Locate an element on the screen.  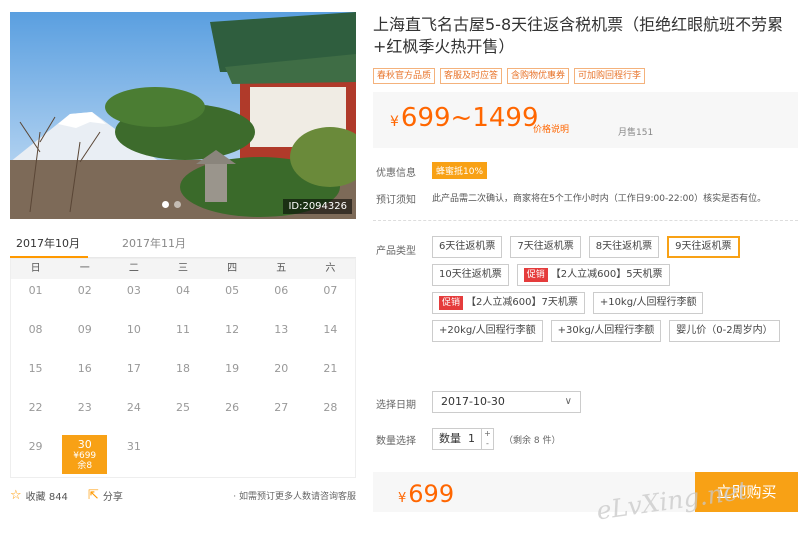
weekday-label: 一 is located at coordinates (84, 268).